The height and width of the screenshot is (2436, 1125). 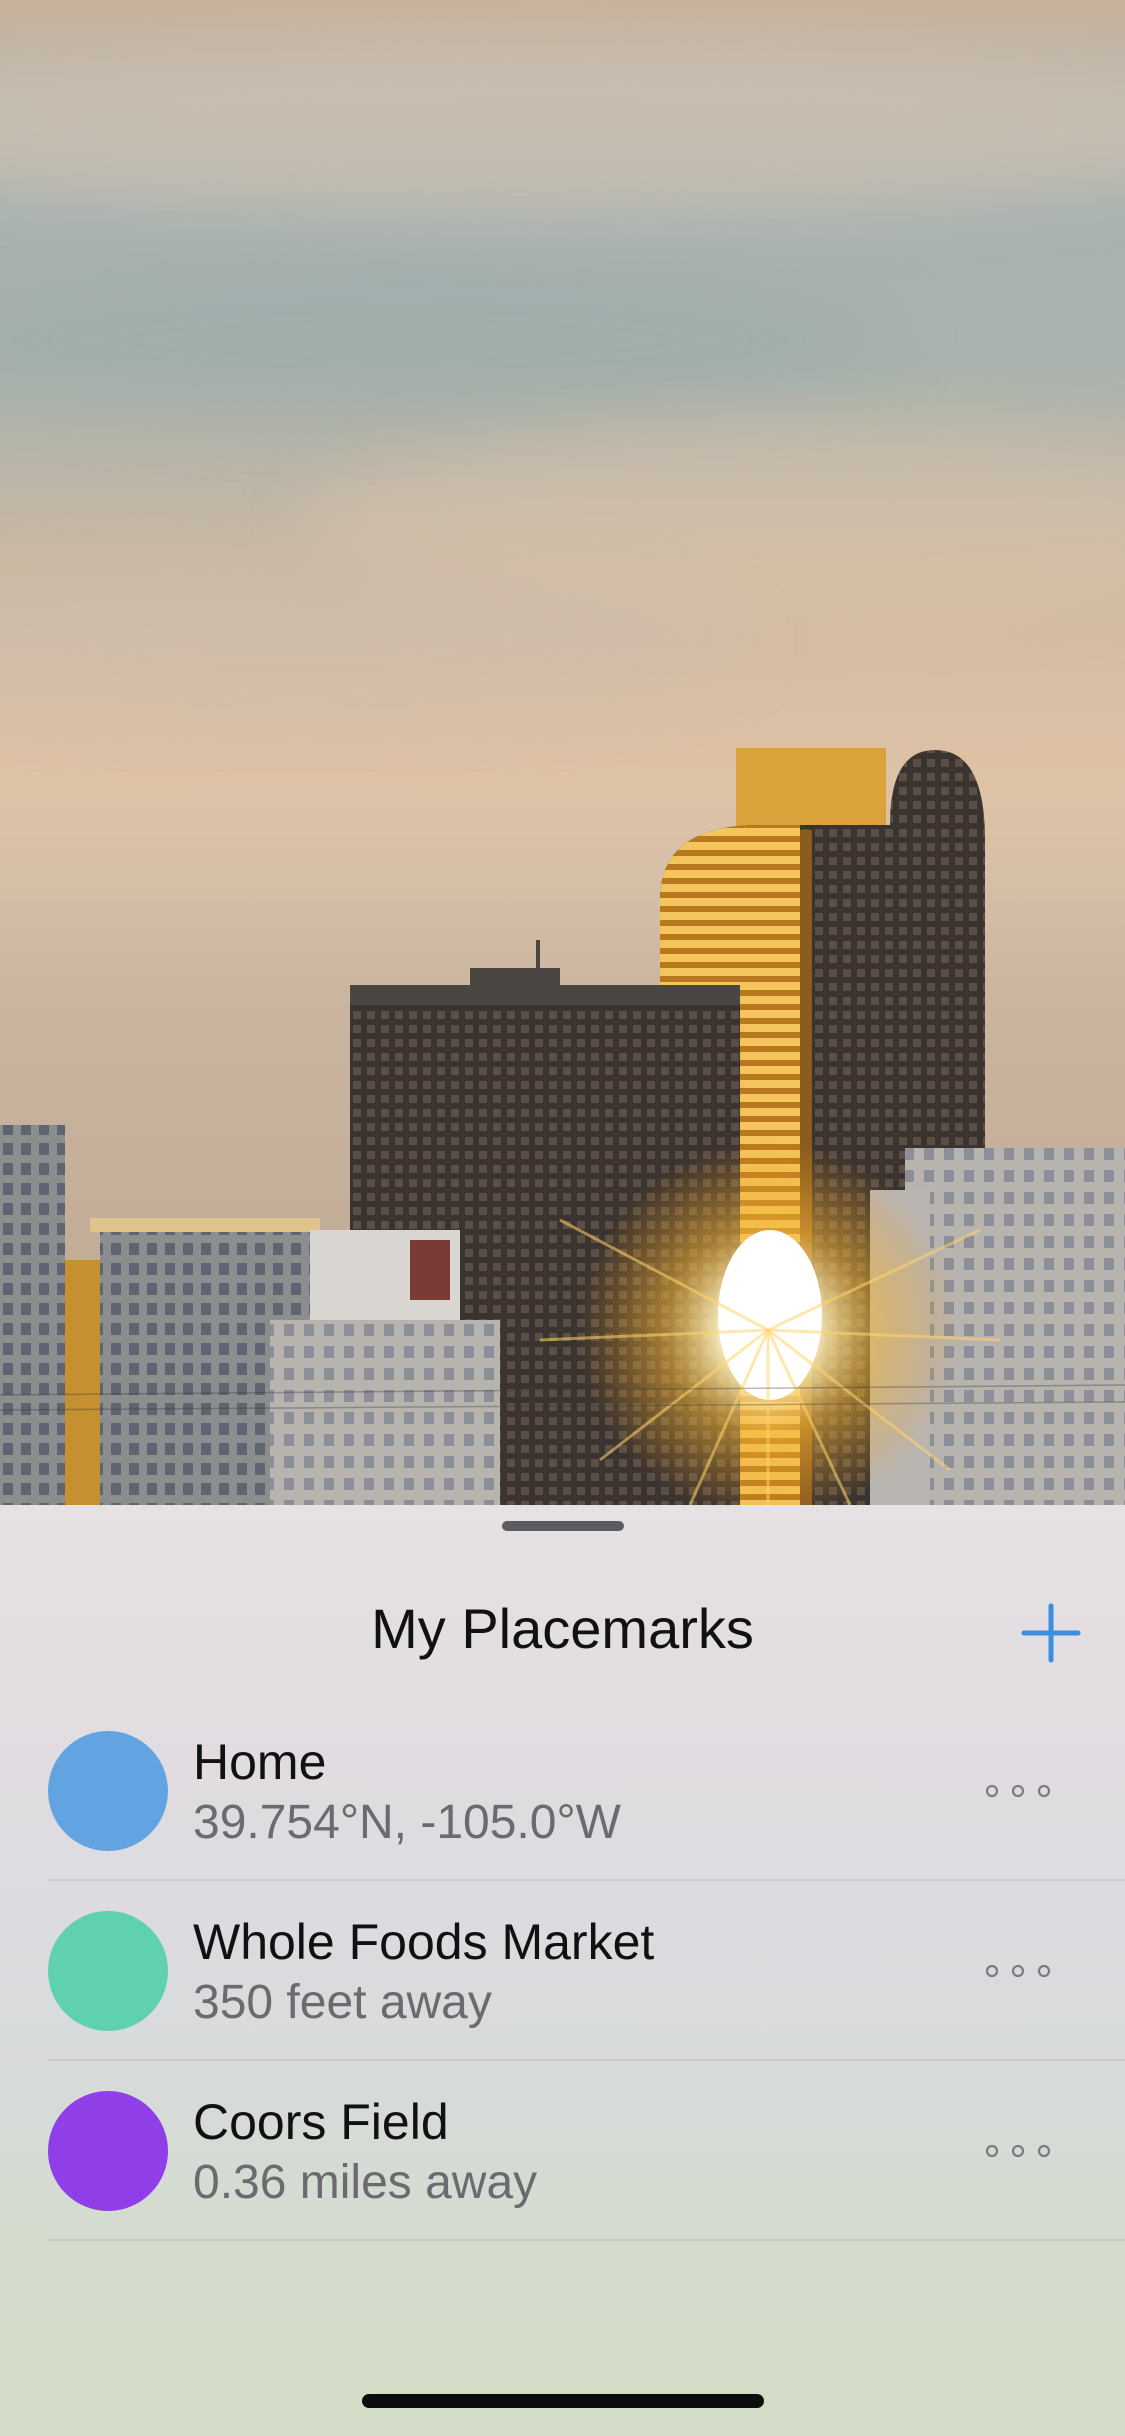 I want to click on plus-icon, so click(x=1051, y=1633).